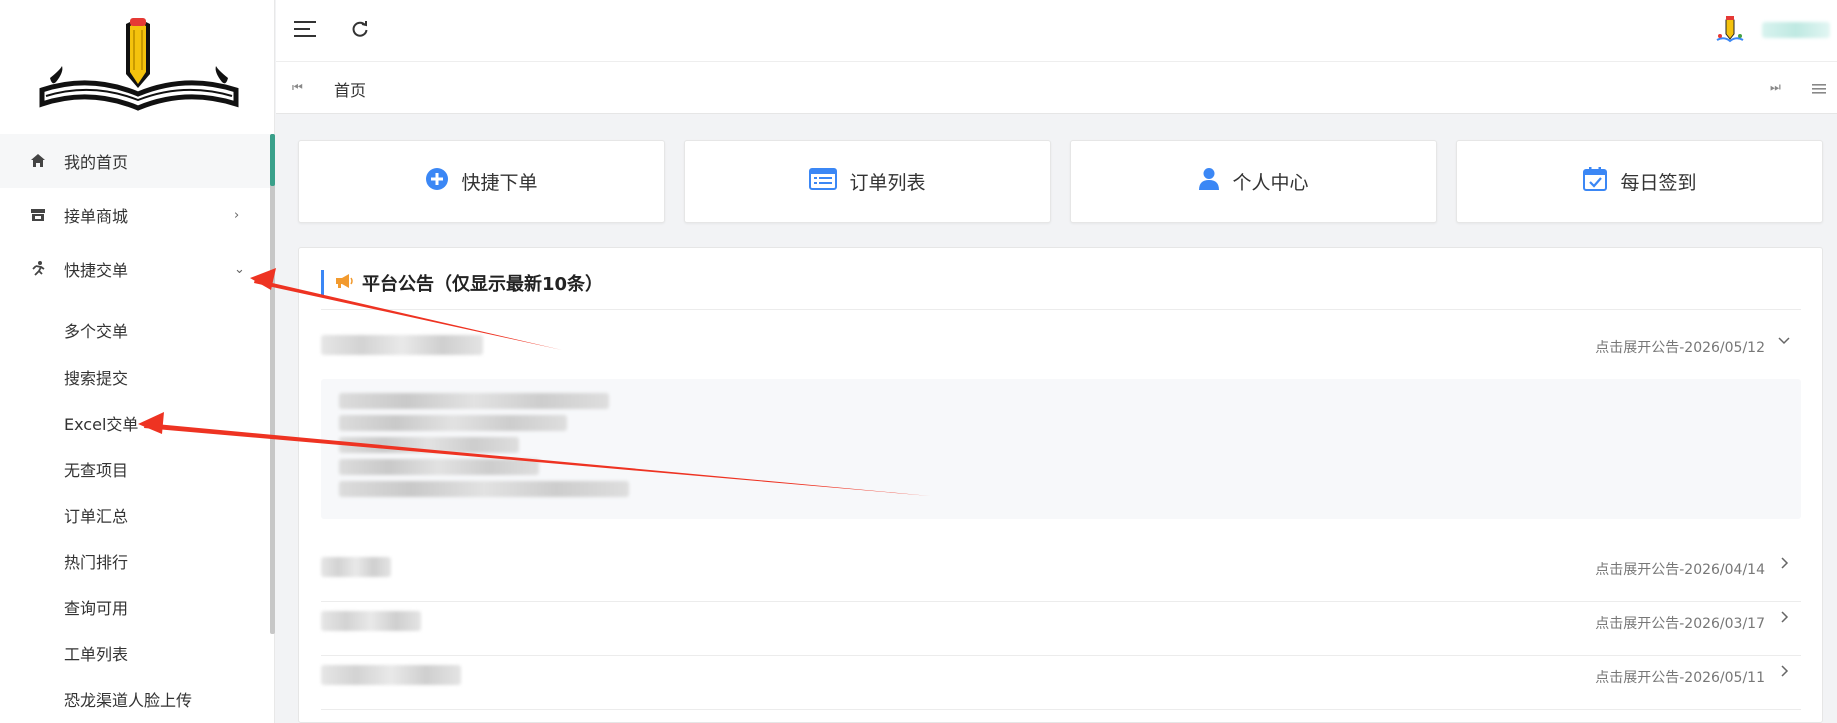 This screenshot has height=723, width=1837. Describe the element at coordinates (38, 161) in the screenshot. I see `home-icon` at that location.